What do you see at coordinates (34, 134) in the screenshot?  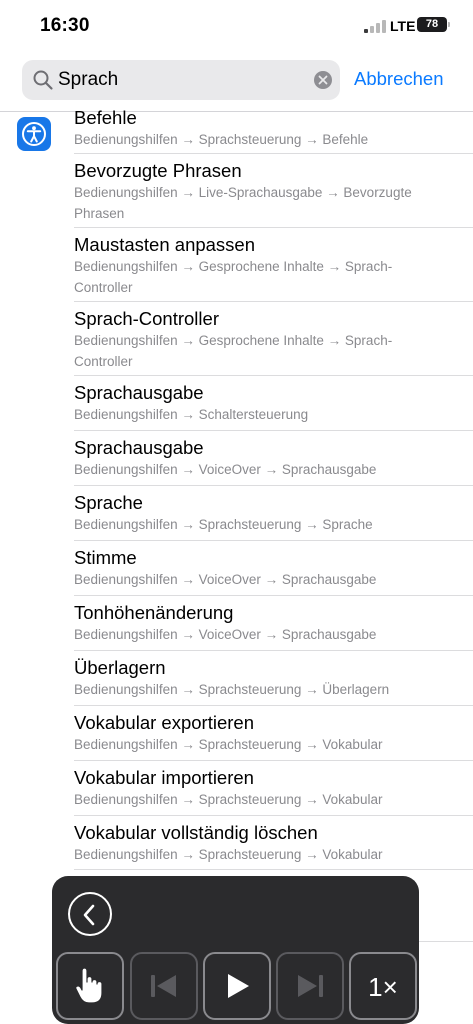 I see `accessibility-icon` at bounding box center [34, 134].